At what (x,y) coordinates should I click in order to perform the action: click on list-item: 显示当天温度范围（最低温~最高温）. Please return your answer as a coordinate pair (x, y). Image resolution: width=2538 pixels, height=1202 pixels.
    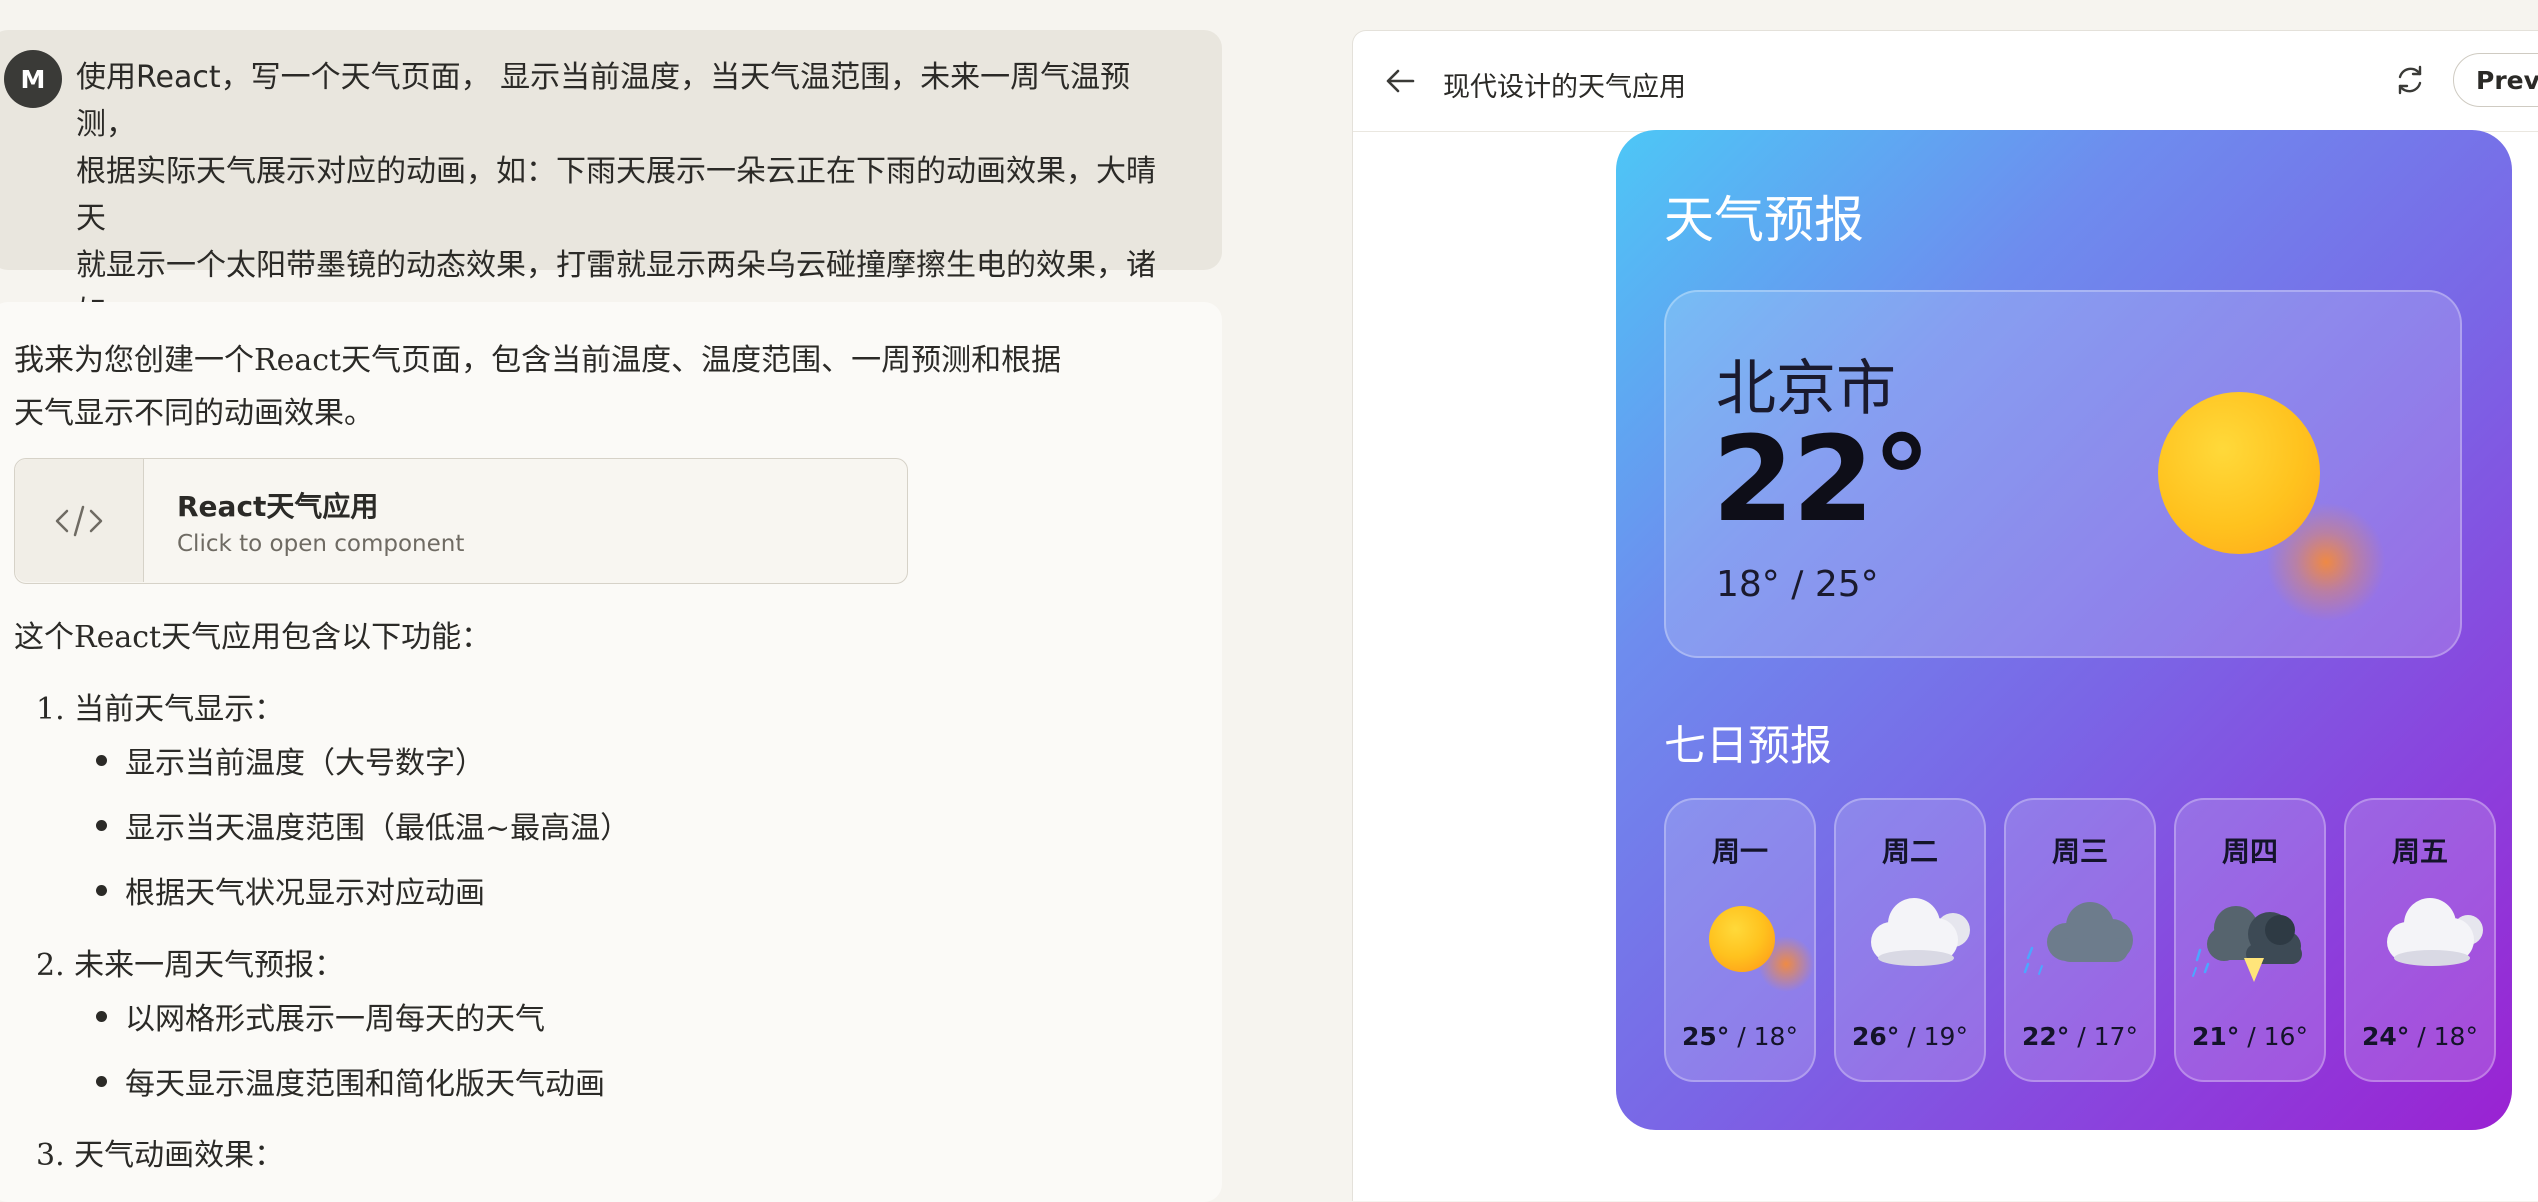
    Looking at the image, I should click on (363, 825).